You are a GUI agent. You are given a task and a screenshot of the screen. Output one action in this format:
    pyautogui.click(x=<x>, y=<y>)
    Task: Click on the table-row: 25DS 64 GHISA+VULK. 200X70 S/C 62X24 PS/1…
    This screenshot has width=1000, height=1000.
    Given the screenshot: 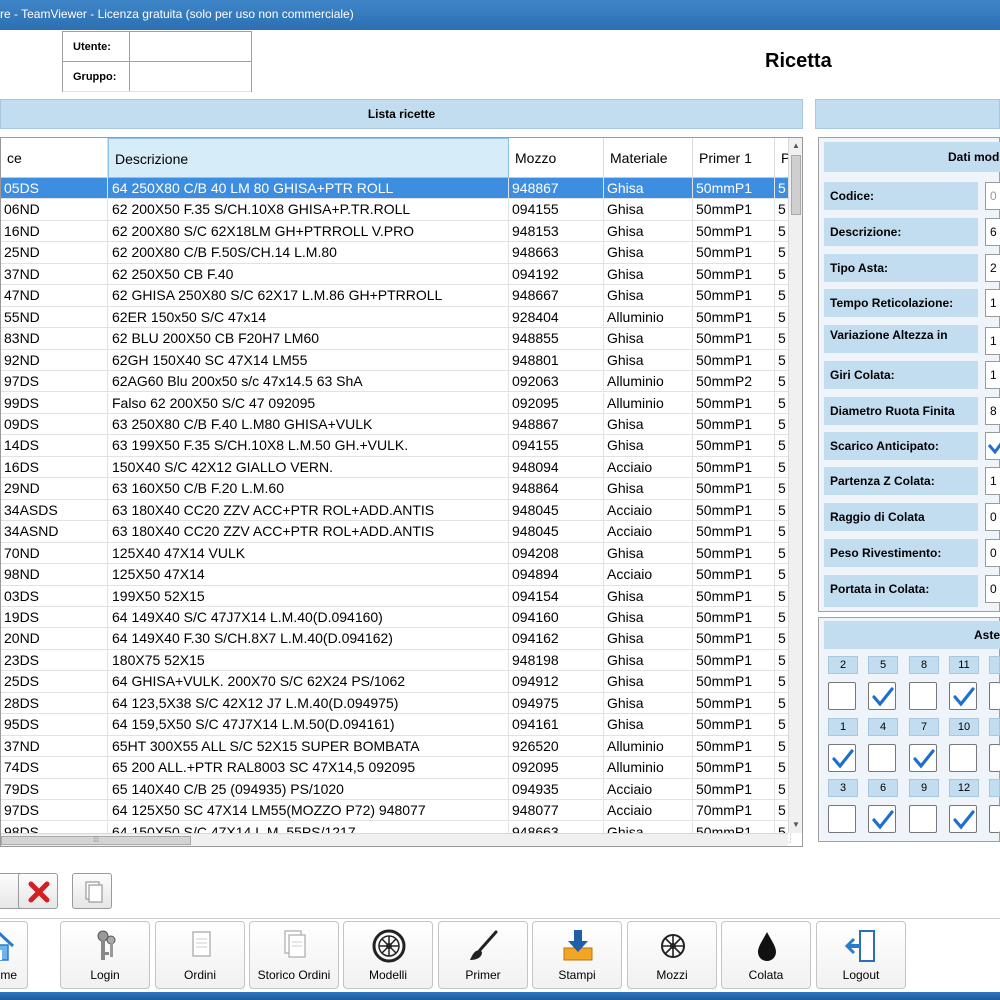 What is the action you would take?
    pyautogui.click(x=396, y=682)
    